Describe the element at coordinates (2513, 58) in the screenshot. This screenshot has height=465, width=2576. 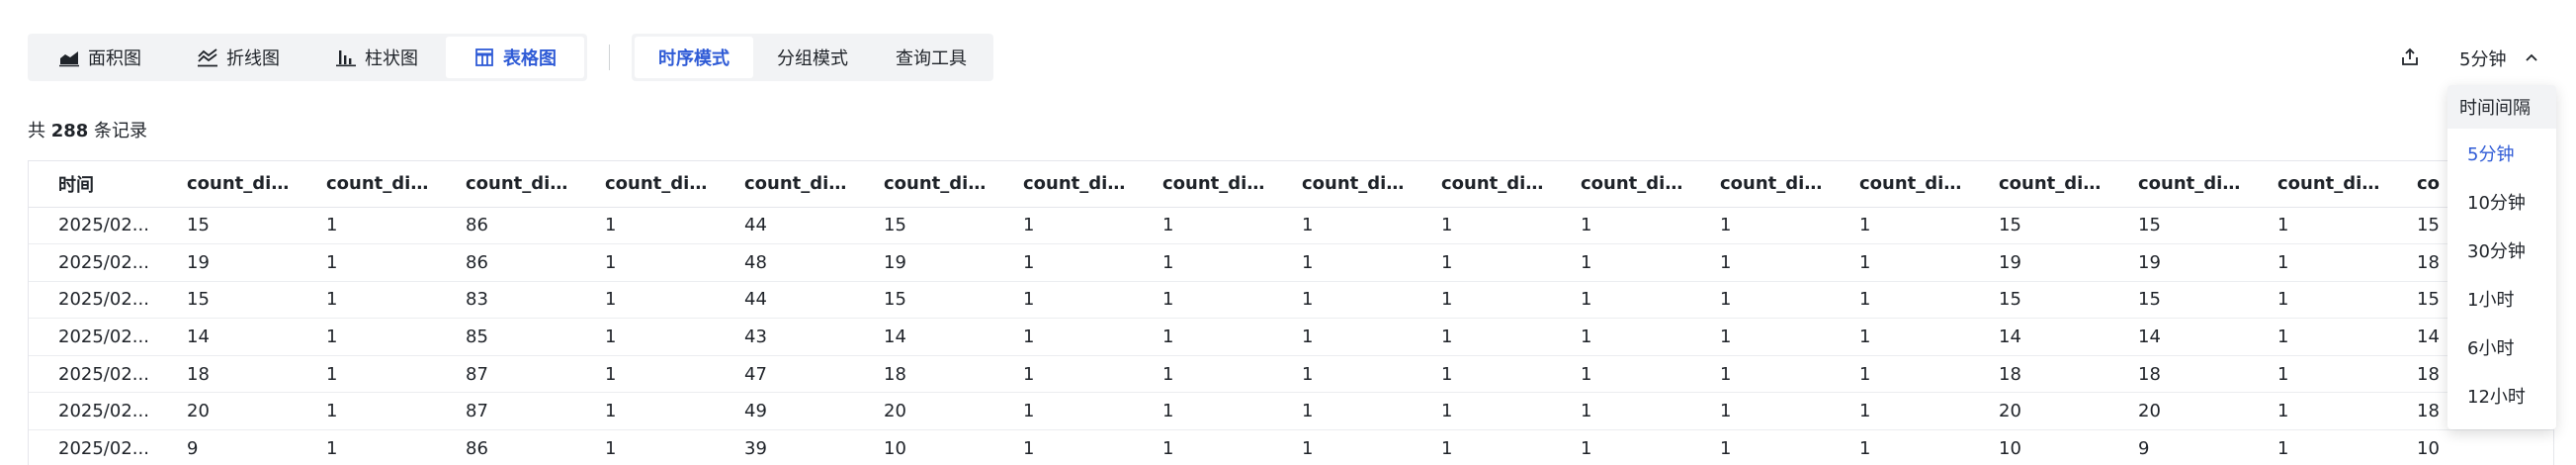
I see `interval-select: 5分钟` at that location.